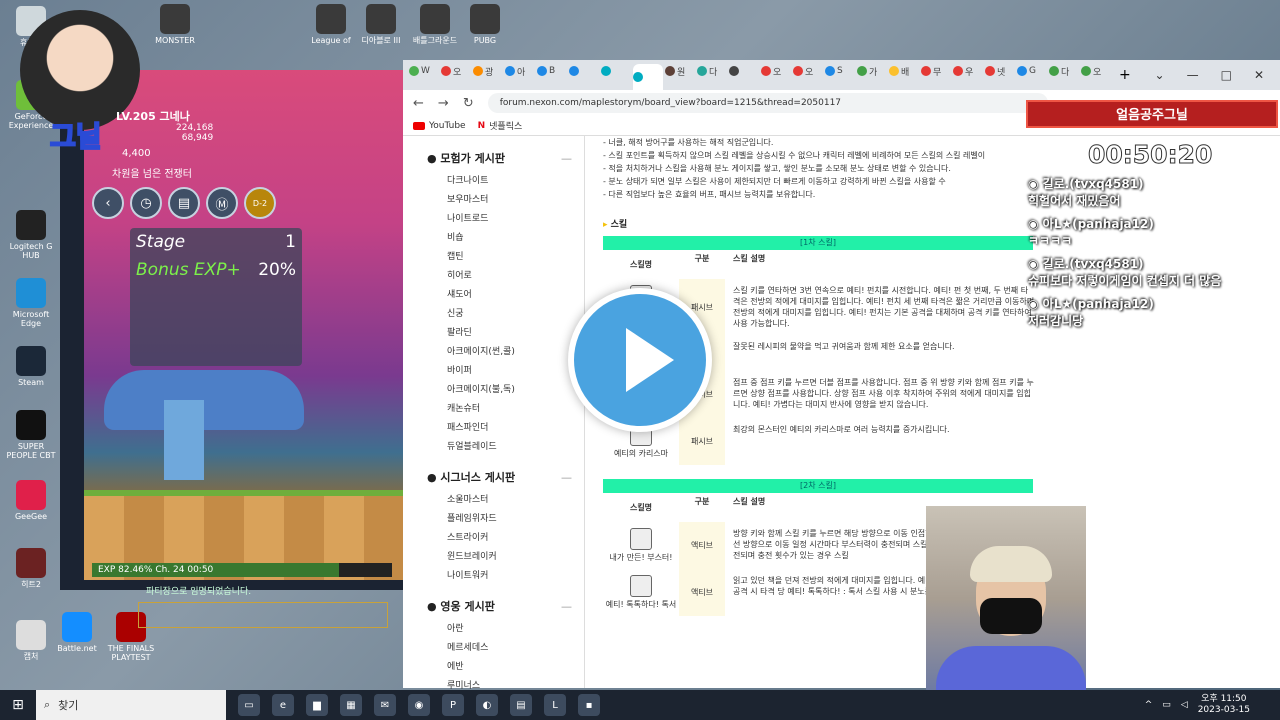  Describe the element at coordinates (31, 366) in the screenshot. I see `desktop-icon: Steam` at that location.